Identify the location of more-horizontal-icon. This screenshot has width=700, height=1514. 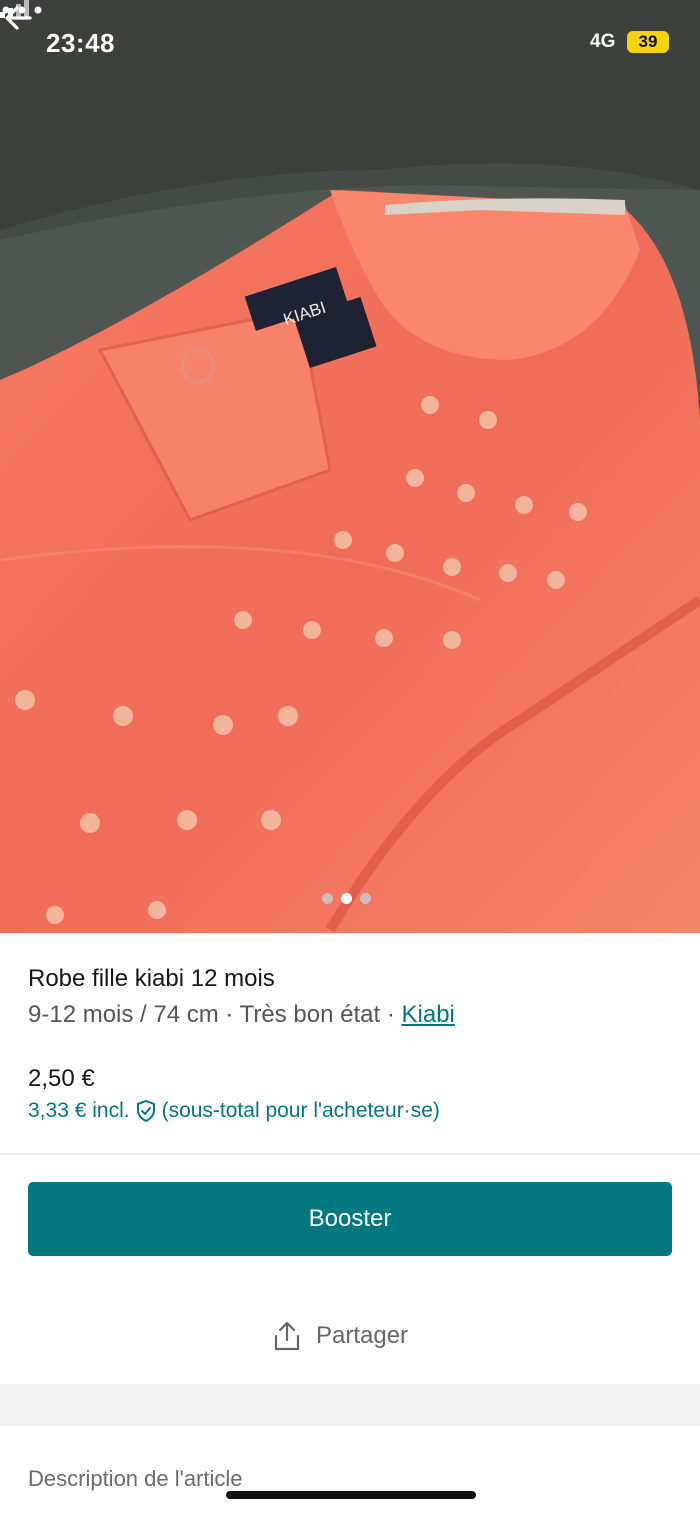
(22, 10).